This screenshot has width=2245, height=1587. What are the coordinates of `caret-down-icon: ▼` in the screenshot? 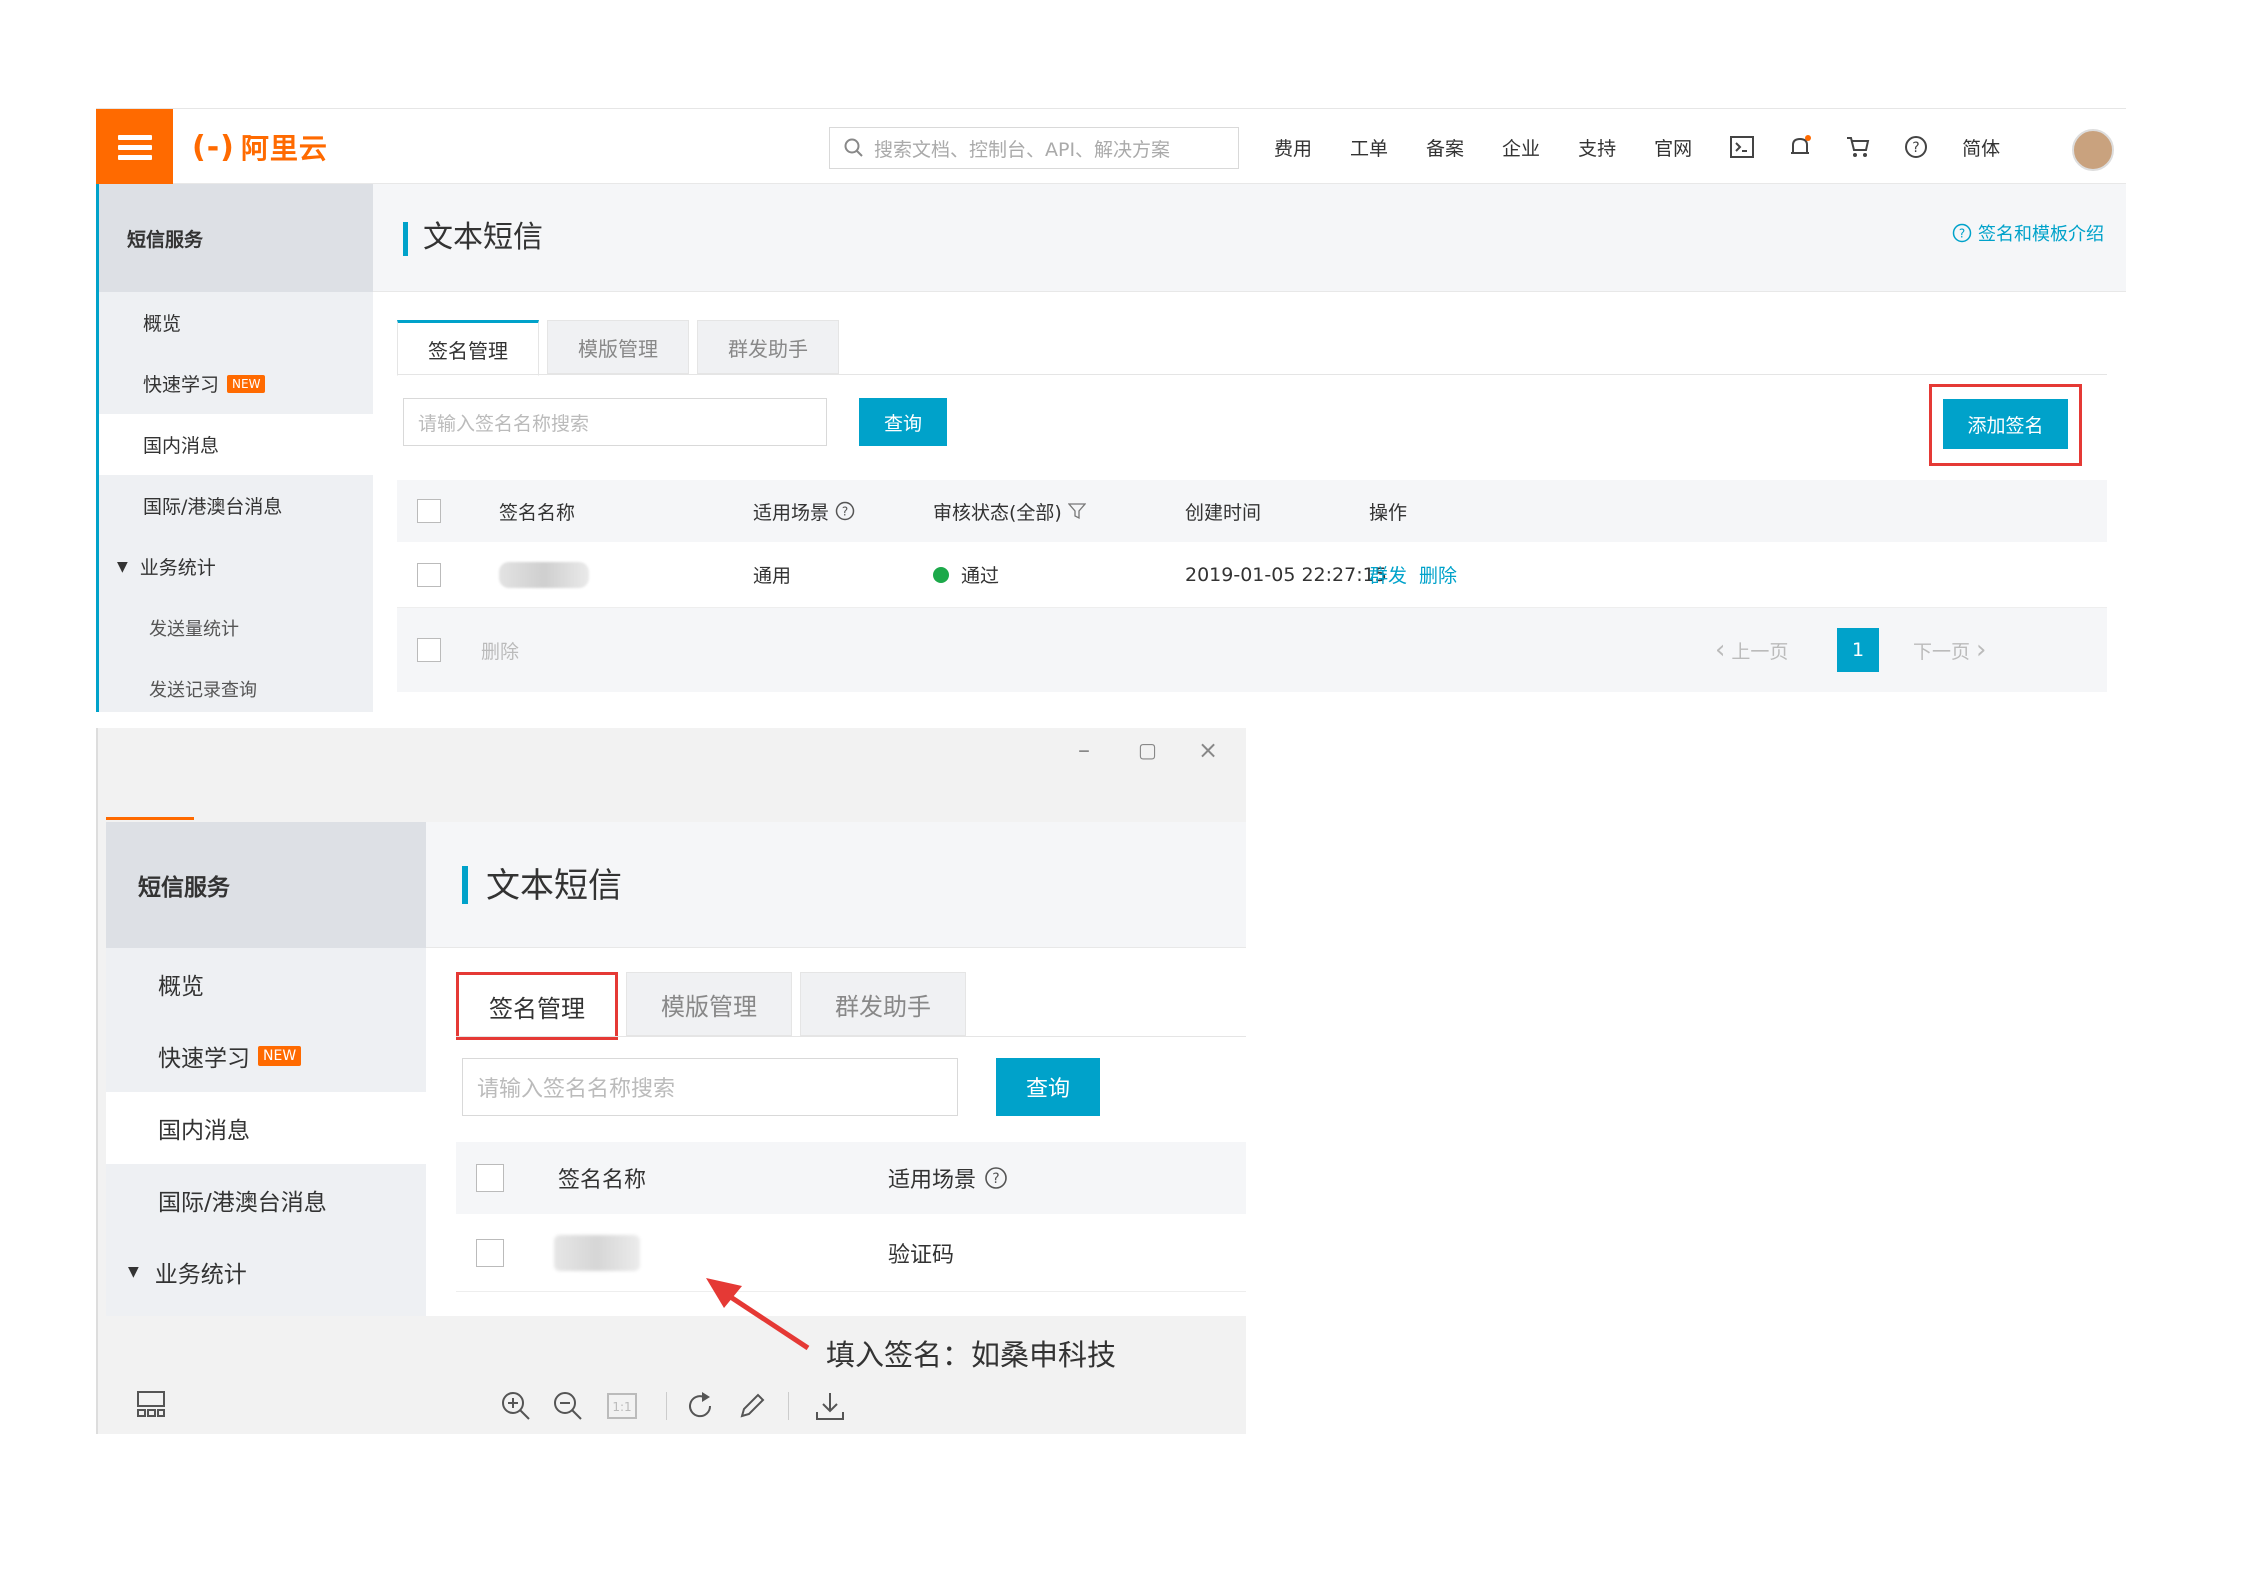 It's located at (133, 1272).